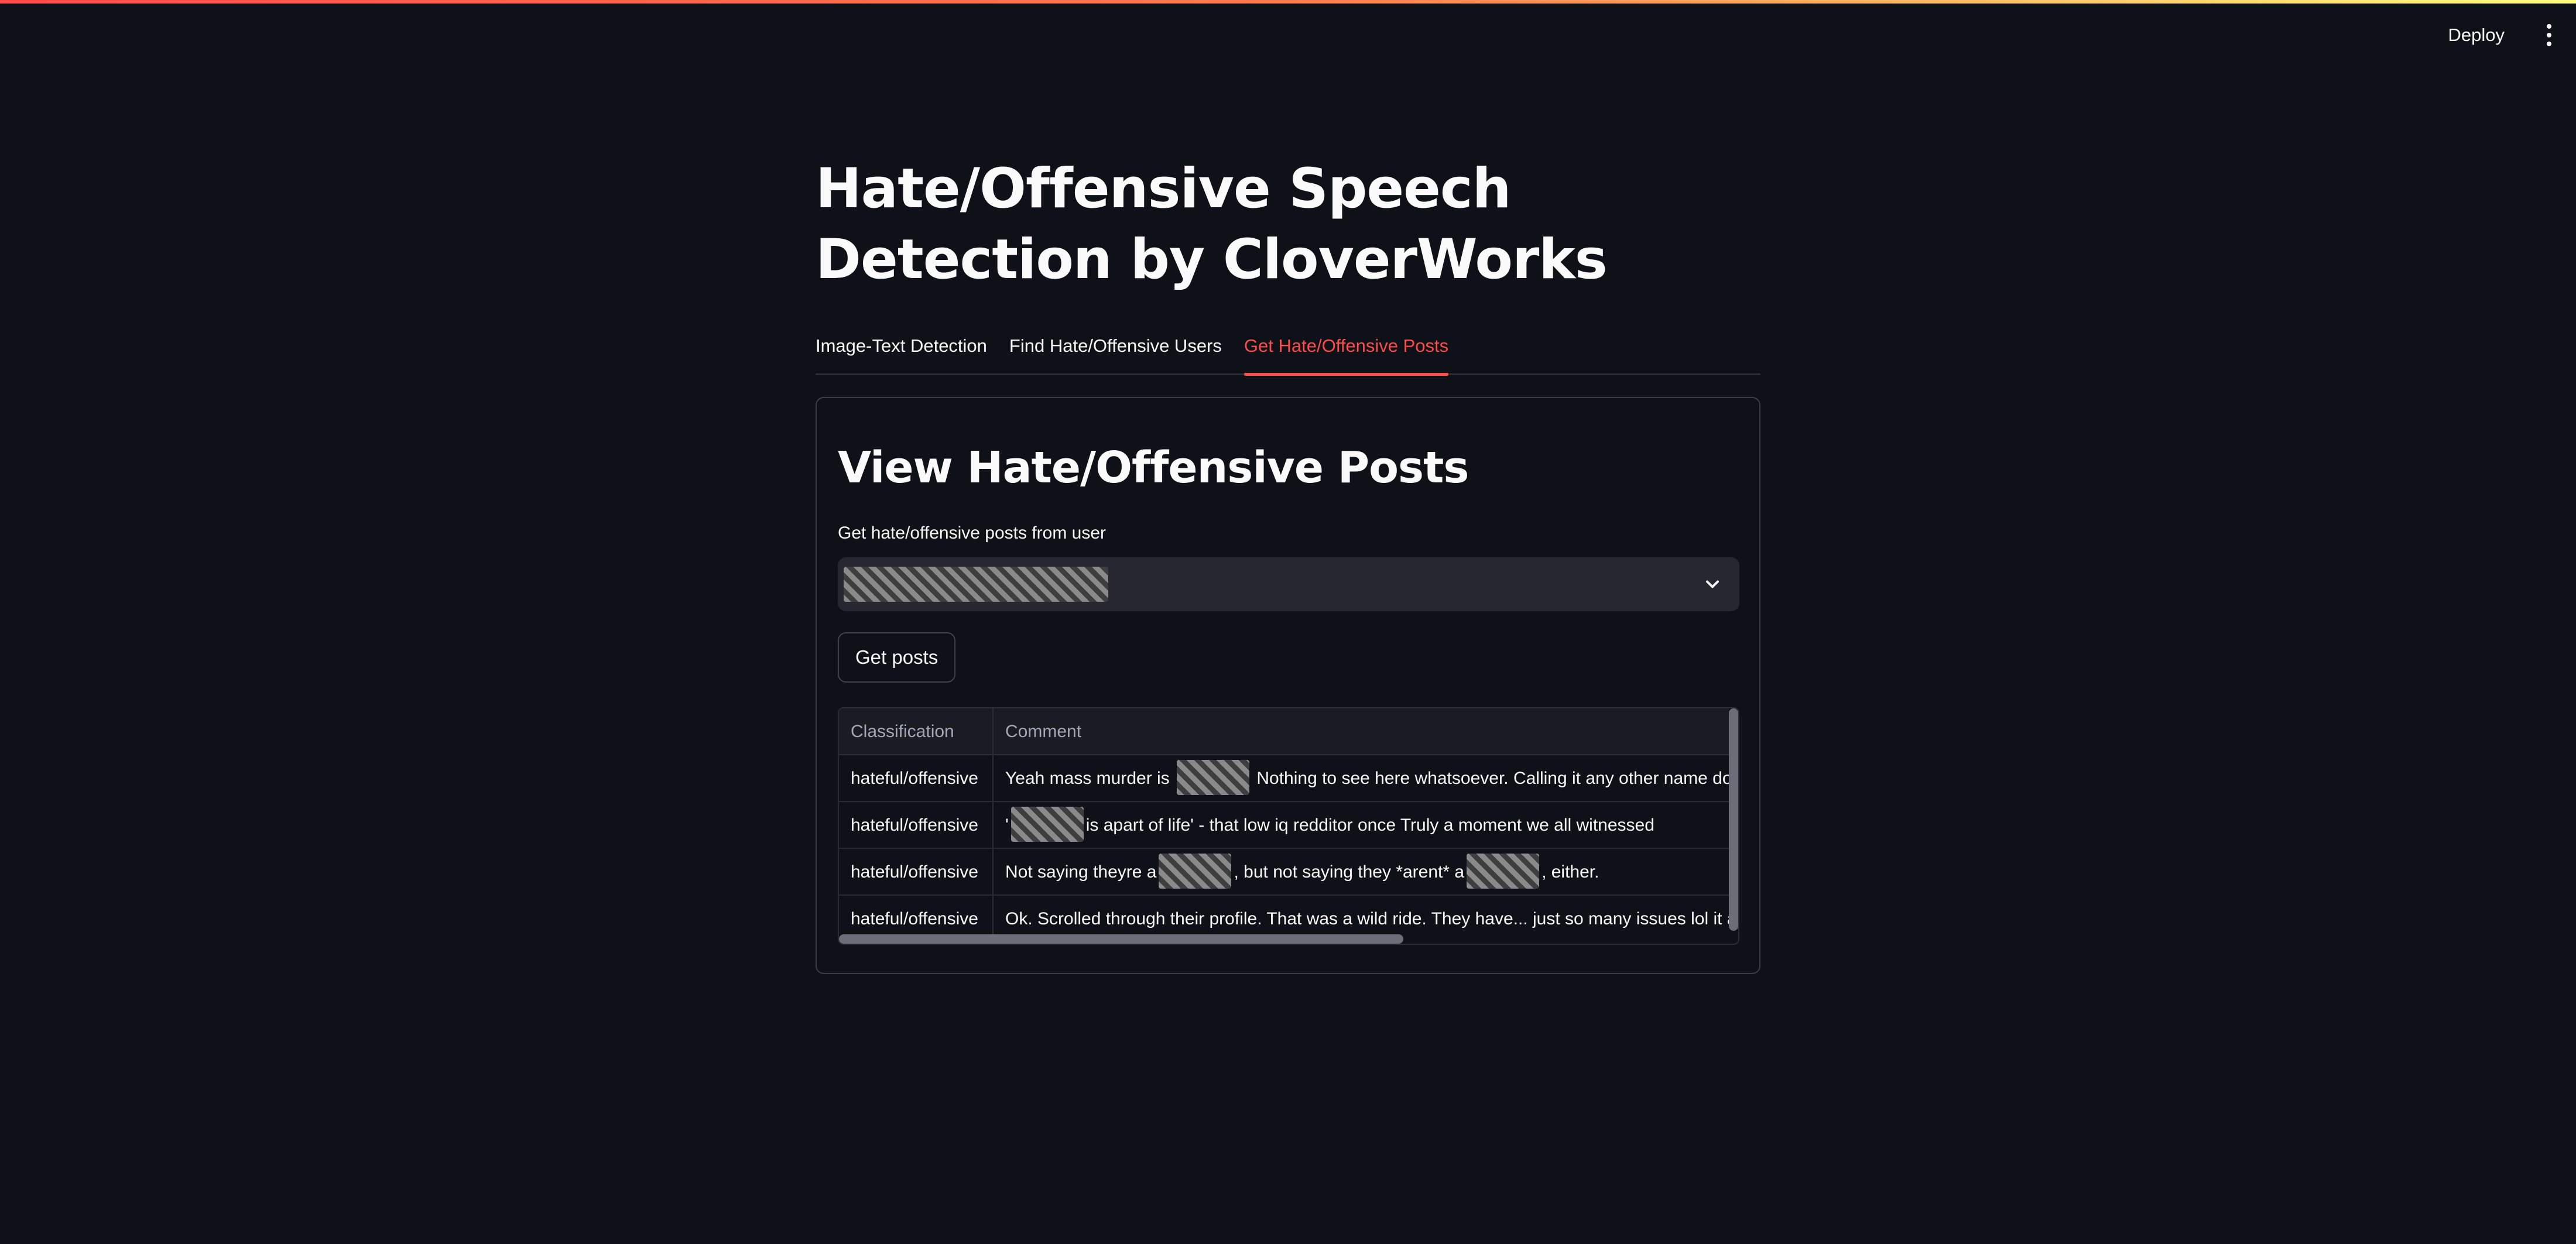  I want to click on tab-get-hate-offensive-posts: Get Hate/Offensive Posts, so click(1346, 352).